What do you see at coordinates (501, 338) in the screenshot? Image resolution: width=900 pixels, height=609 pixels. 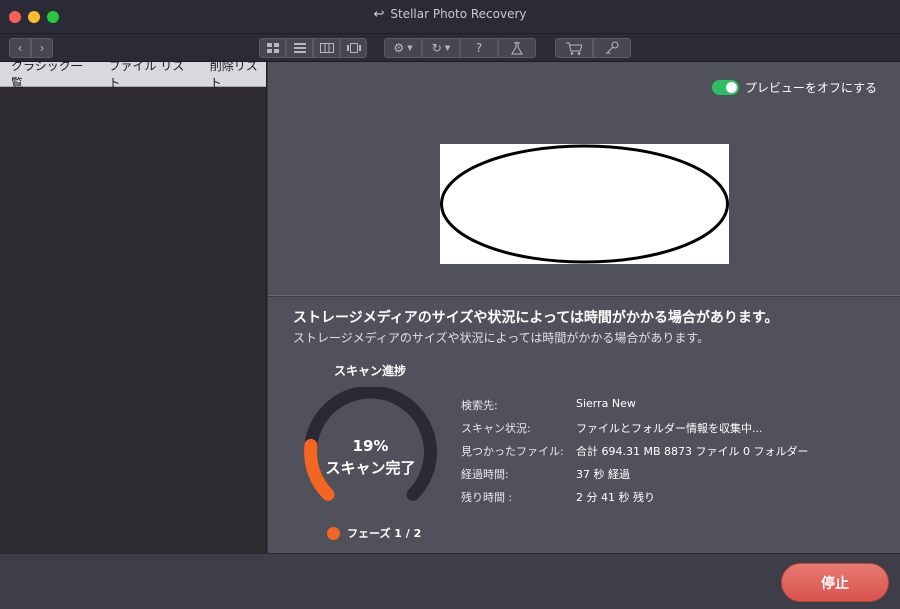 I see `scan-subline: ストレージメディアのサイズや状況によっては時間がかかる場合があります。` at bounding box center [501, 338].